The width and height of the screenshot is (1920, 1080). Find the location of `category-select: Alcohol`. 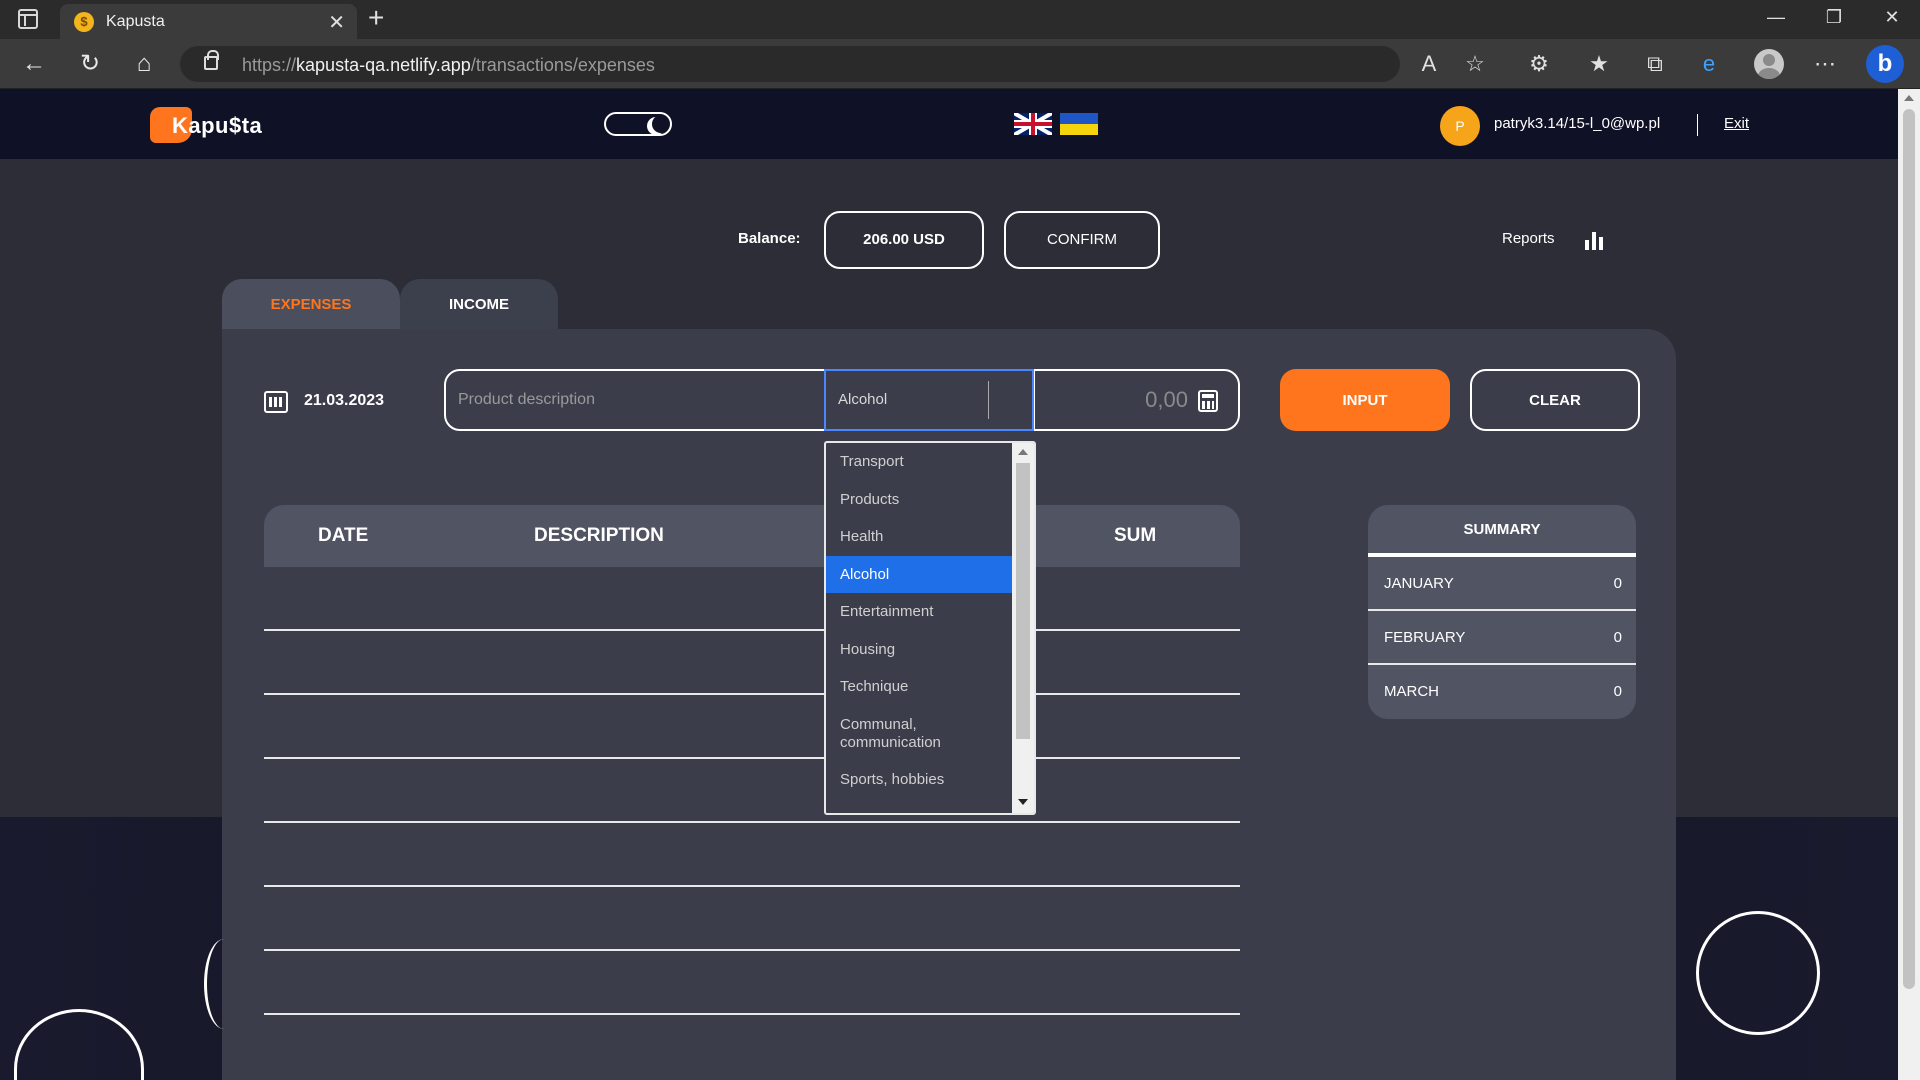

category-select: Alcohol is located at coordinates (929, 400).